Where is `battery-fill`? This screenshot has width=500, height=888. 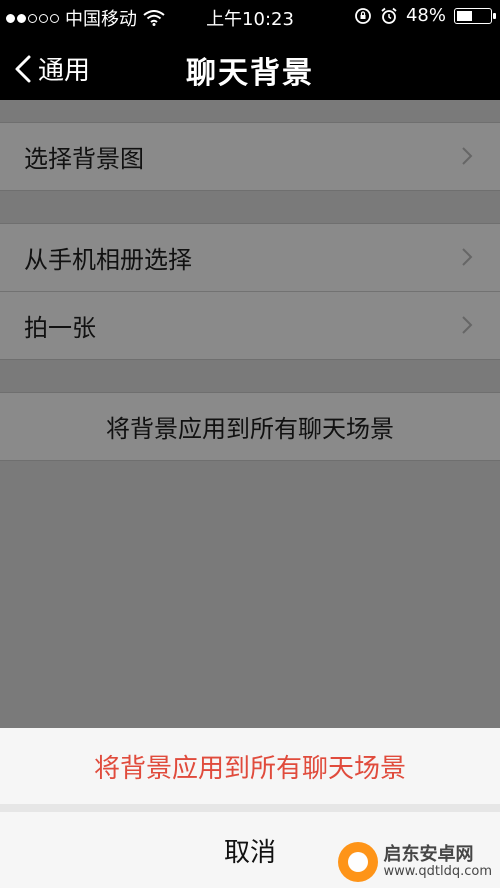
battery-fill is located at coordinates (464, 15).